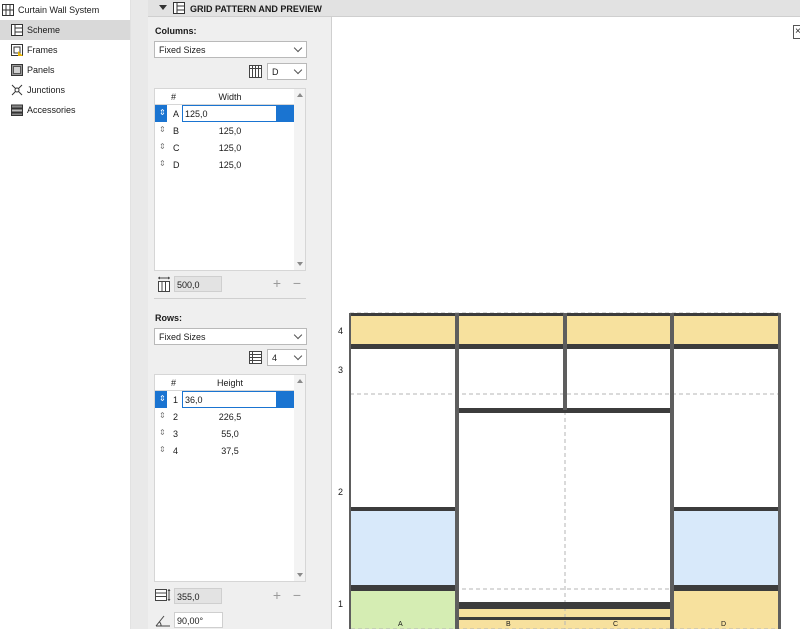 The image size is (800, 629). What do you see at coordinates (297, 283) in the screenshot?
I see `remove-column-button: −` at bounding box center [297, 283].